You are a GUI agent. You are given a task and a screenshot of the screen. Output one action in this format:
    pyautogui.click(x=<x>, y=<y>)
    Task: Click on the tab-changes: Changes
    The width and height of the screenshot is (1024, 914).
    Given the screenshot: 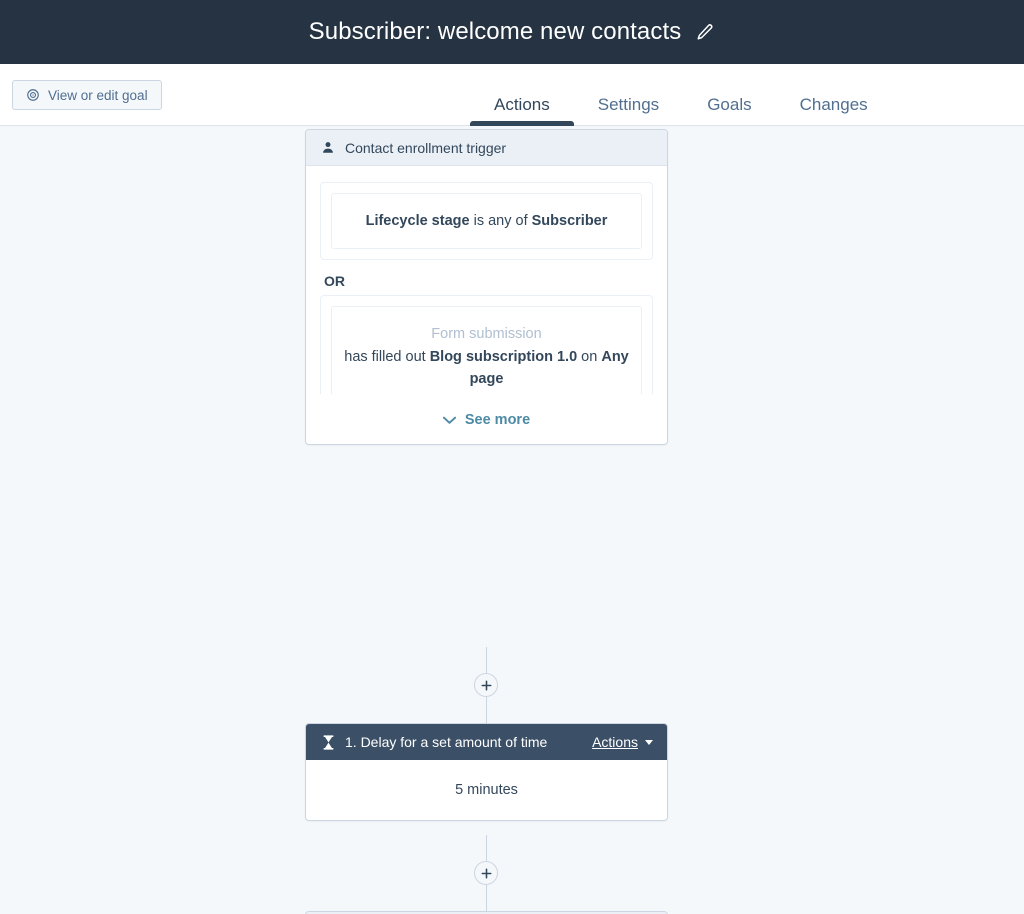 What is the action you would take?
    pyautogui.click(x=834, y=95)
    